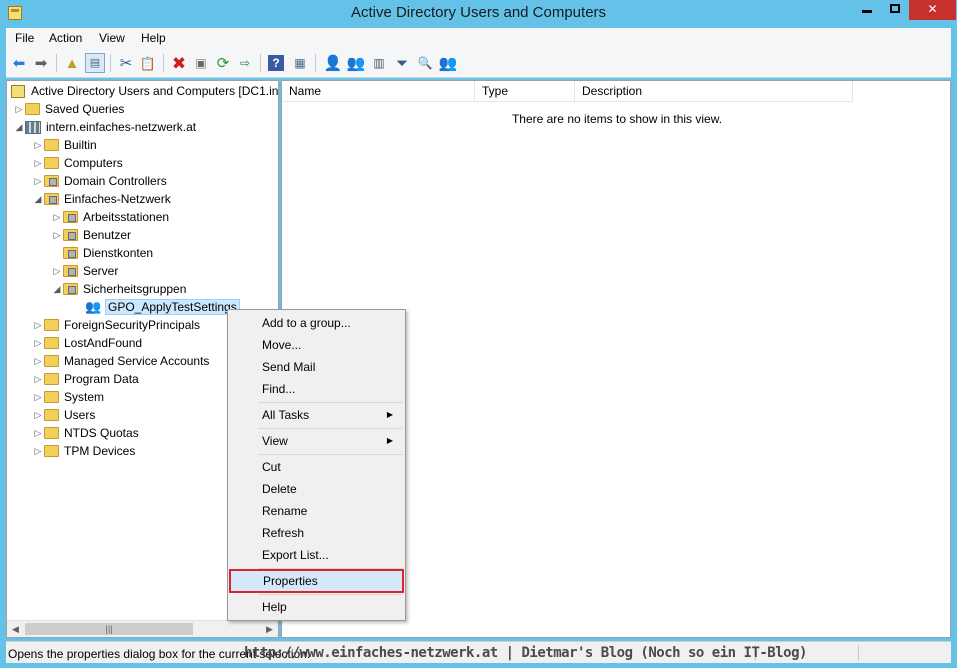 Image resolution: width=957 pixels, height=668 pixels. Describe the element at coordinates (126, 63) in the screenshot. I see `cut-icon: ✂` at that location.